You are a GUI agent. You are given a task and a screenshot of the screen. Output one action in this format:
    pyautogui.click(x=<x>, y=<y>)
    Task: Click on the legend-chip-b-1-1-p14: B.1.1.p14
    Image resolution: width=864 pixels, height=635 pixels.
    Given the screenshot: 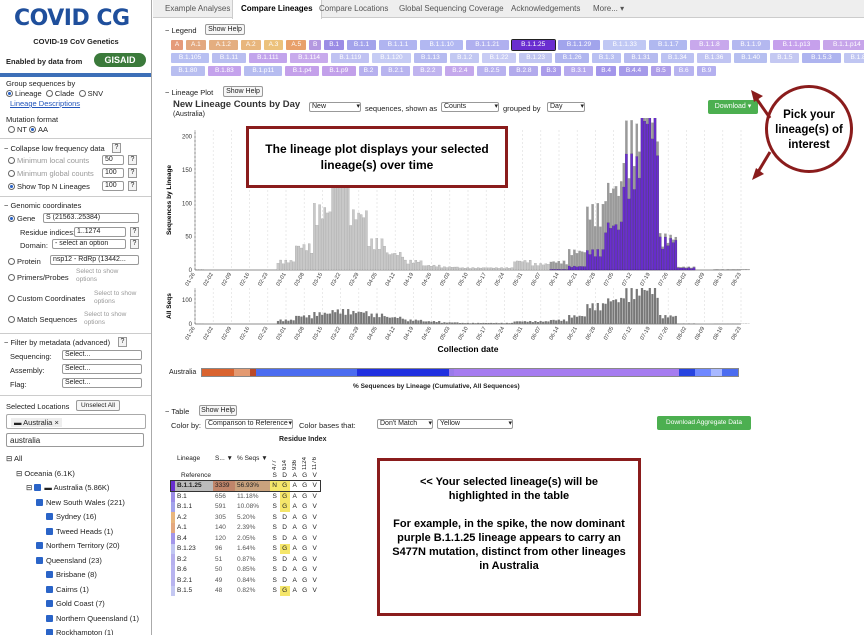 What is the action you would take?
    pyautogui.click(x=843, y=45)
    